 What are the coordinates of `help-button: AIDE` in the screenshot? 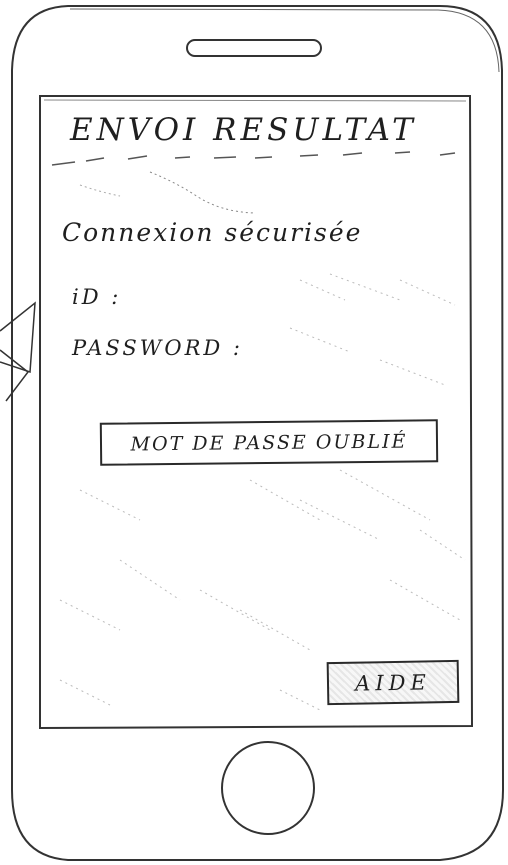 It's located at (393, 682).